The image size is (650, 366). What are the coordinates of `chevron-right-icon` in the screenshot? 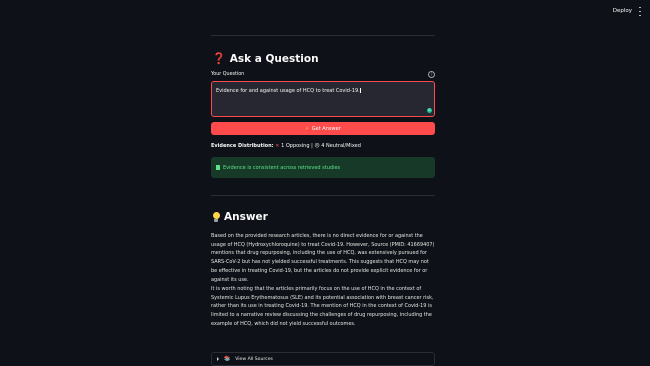 It's located at (218, 359).